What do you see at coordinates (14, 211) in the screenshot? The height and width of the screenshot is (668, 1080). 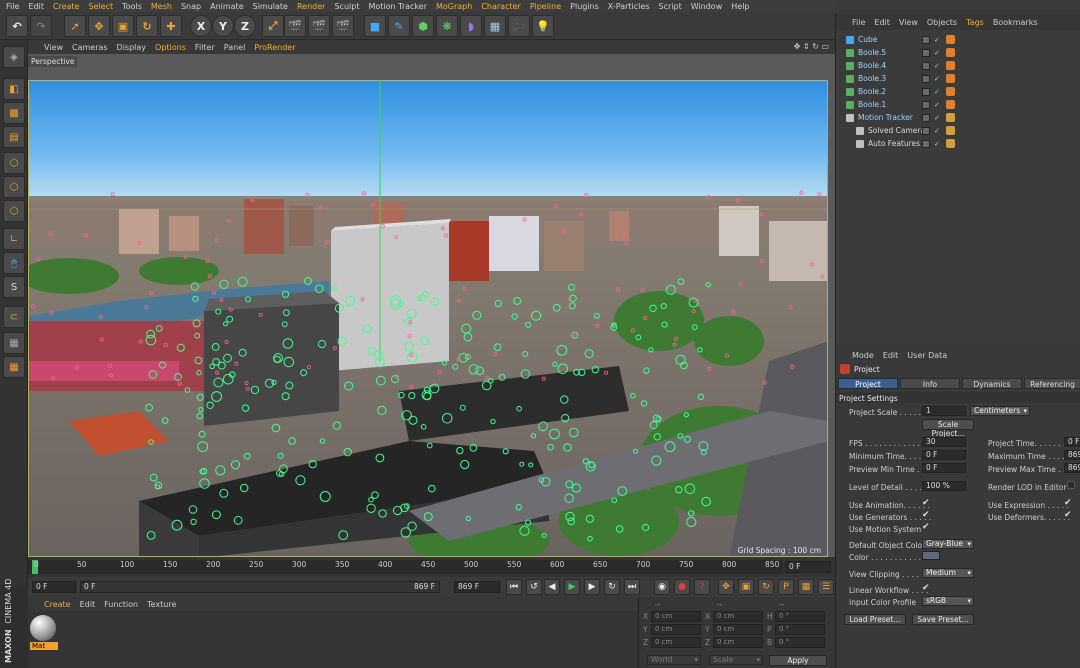 I see `polygons-mode-icon: ⬡` at bounding box center [14, 211].